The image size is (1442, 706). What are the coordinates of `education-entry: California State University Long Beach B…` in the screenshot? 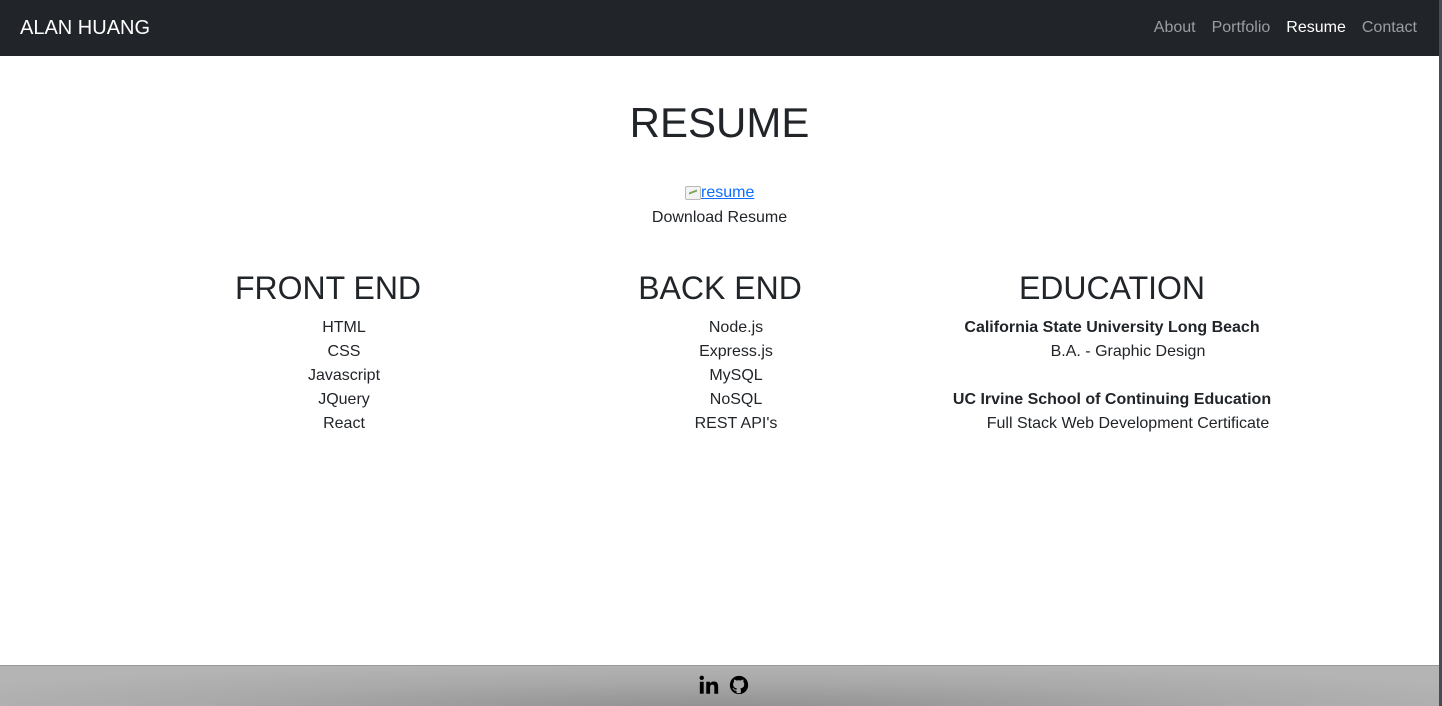 It's located at (1112, 340).